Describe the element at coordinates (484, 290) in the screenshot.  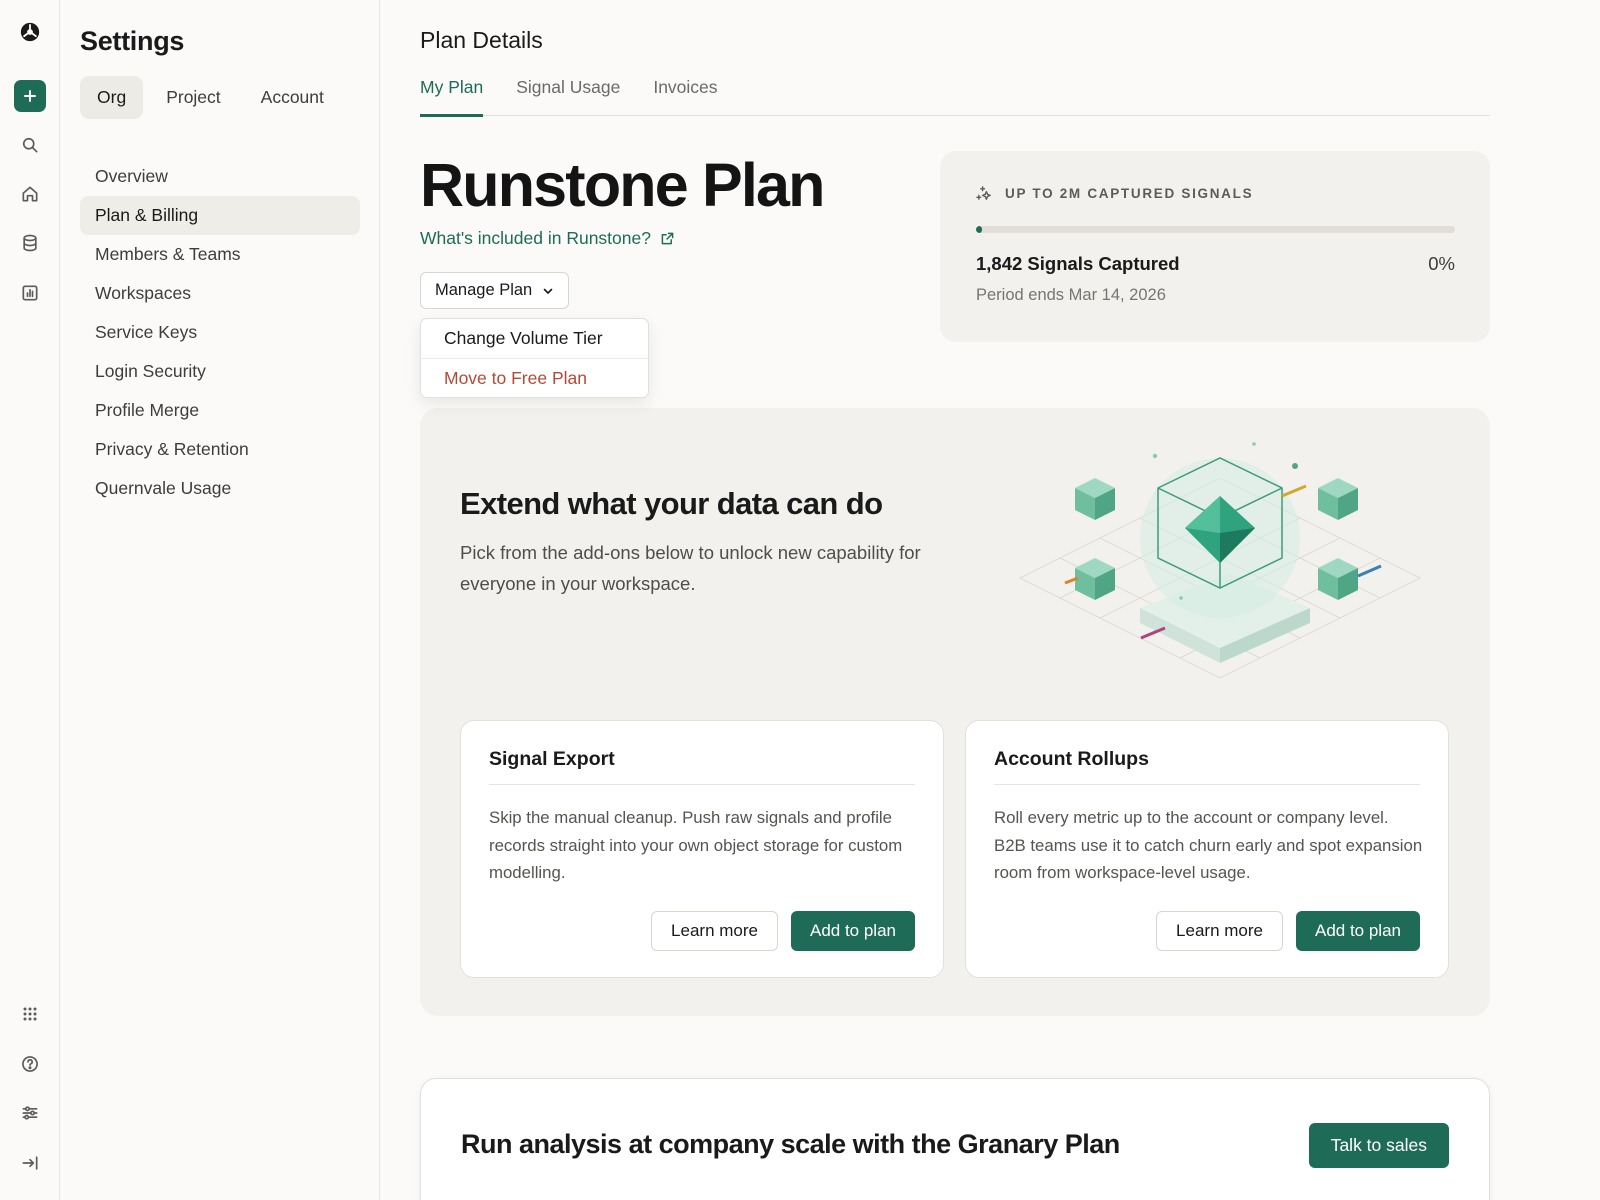
I see `manage-plan-label: Manage Plan` at that location.